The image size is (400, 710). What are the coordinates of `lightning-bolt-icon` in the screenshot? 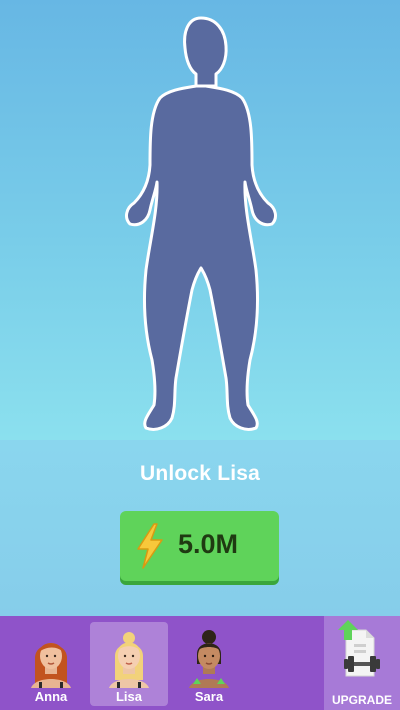 It's located at (150, 546).